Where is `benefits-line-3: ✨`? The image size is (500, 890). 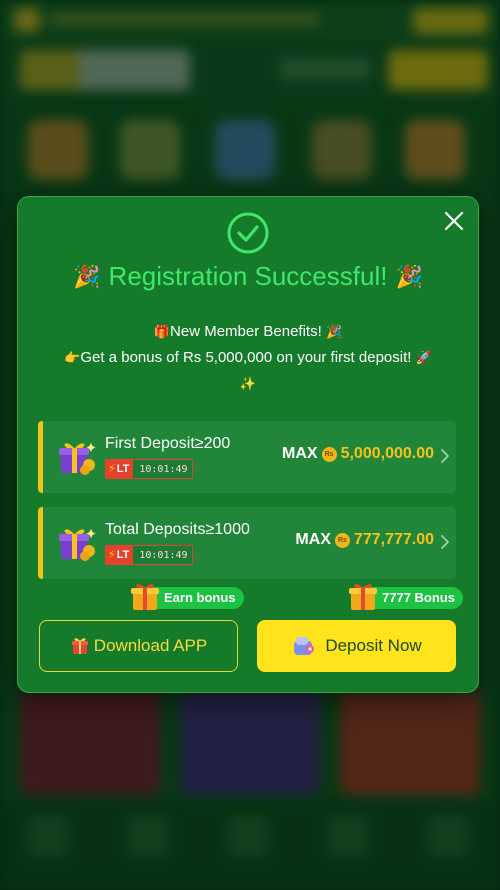
benefits-line-3: ✨ is located at coordinates (248, 384).